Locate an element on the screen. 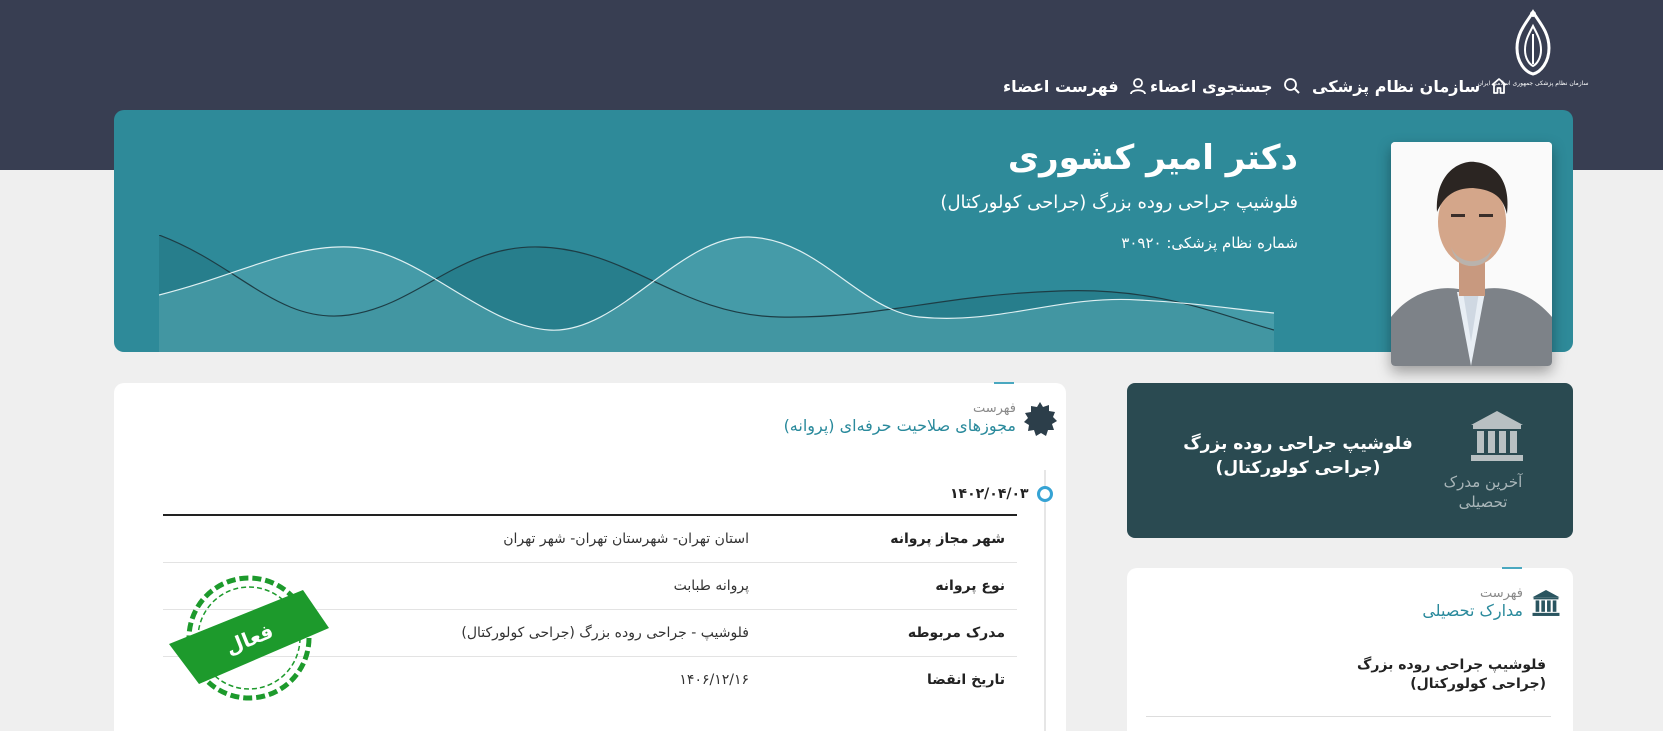 Image resolution: width=1663 pixels, height=731 pixels. license-date: ۱۴۰۲/۰۴/۰۳ is located at coordinates (989, 494).